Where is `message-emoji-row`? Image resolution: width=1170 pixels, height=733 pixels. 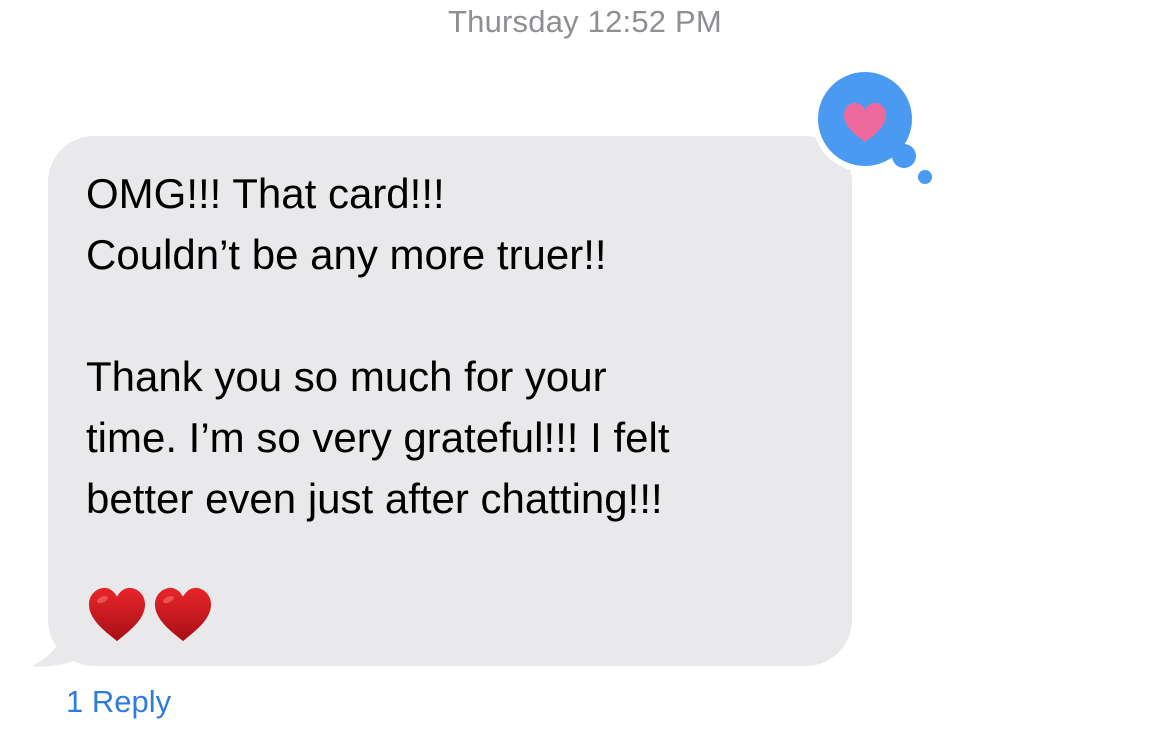
message-emoji-row is located at coordinates (150, 615).